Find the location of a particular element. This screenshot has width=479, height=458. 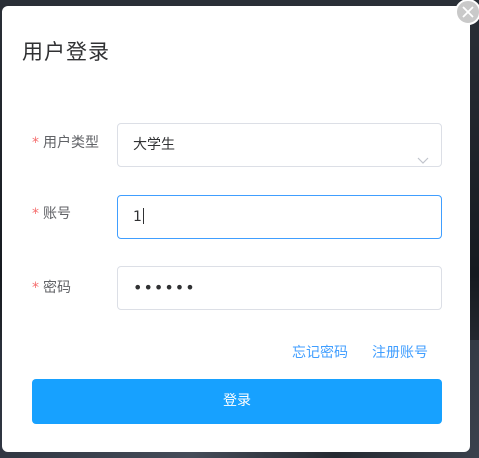

account-label: * 账号 is located at coordinates (51, 213).